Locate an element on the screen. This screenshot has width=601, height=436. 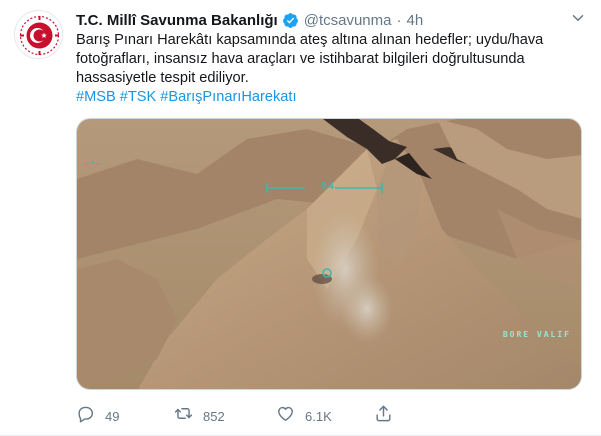
hashtag-list: #MSB #TSK #BarışPınarıHarekatı is located at coordinates (326, 97).